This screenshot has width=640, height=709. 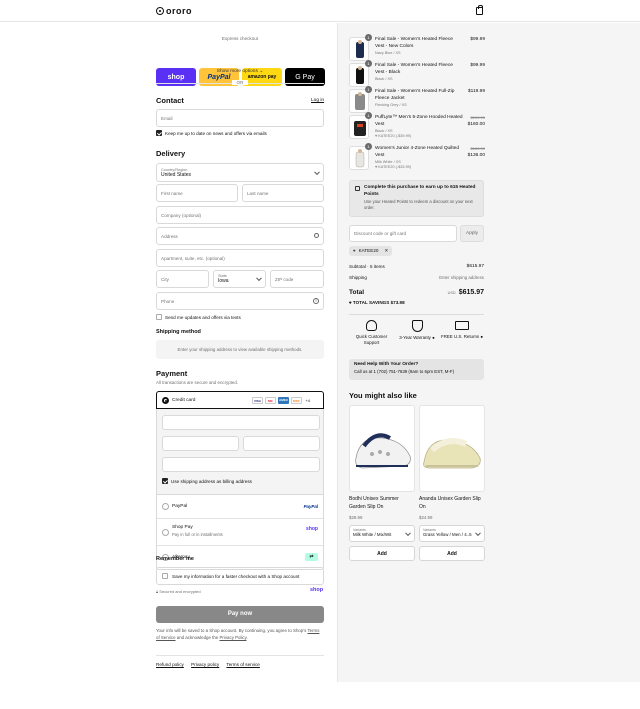 I want to click on sms-checkbox, so click(x=159, y=317).